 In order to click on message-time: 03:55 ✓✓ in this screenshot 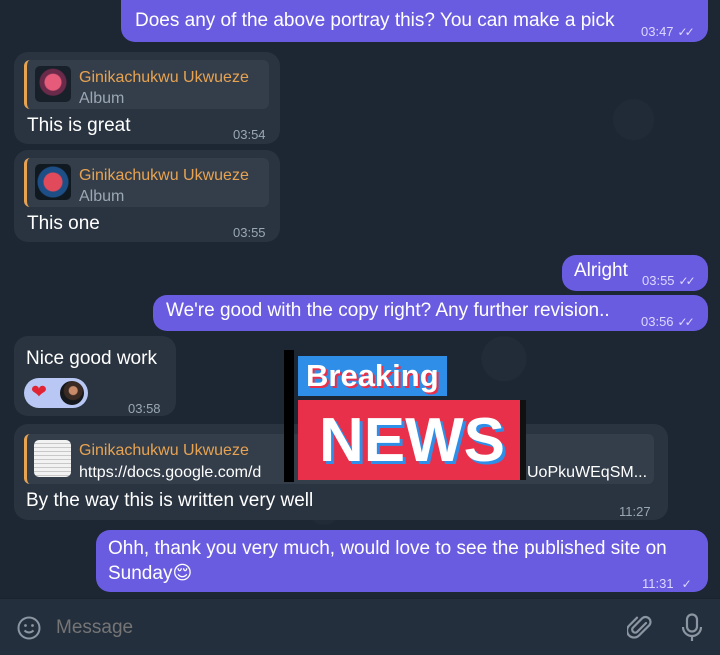, I will do `click(669, 280)`.